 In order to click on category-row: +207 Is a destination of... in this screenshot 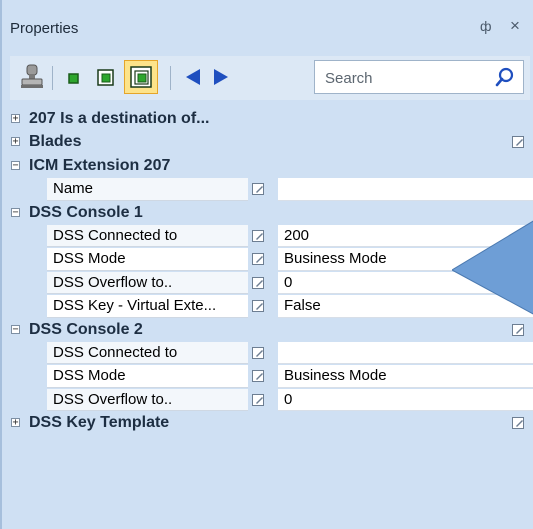, I will do `click(267, 120)`.